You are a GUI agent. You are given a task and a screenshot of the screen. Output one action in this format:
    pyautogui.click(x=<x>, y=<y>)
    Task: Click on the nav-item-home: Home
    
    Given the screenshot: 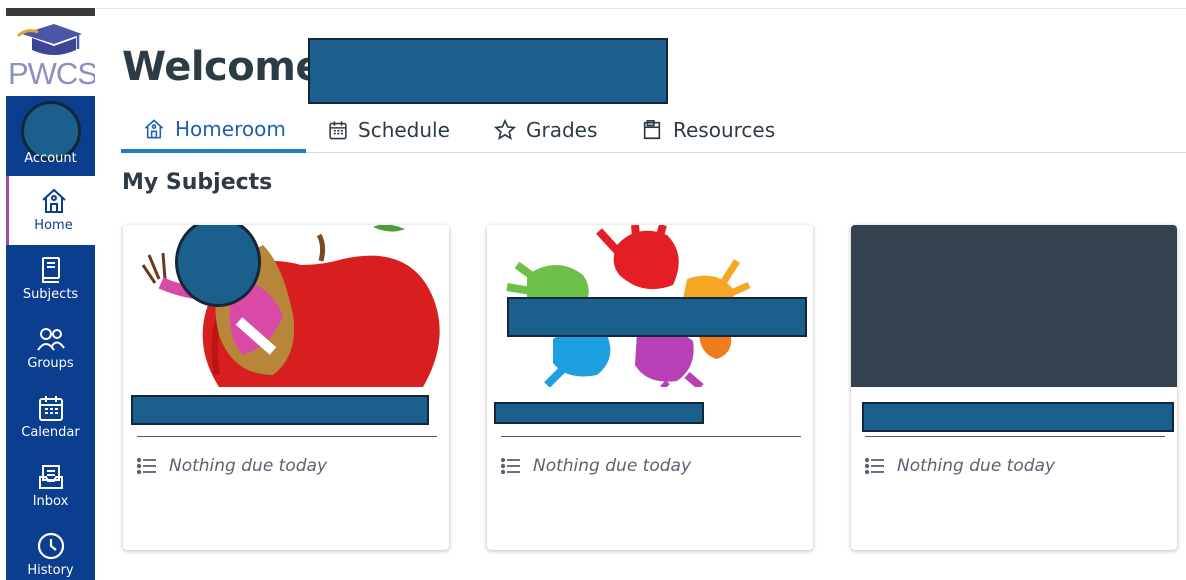 What is the action you would take?
    pyautogui.click(x=50, y=210)
    